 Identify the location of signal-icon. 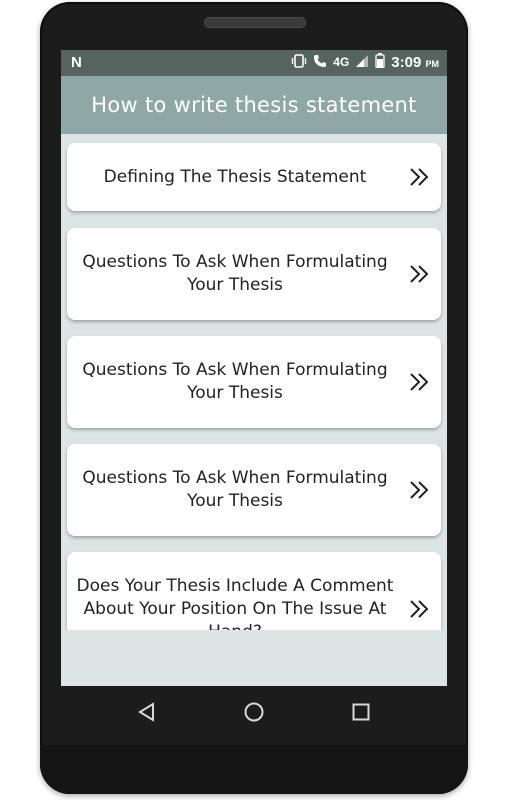
(362, 62).